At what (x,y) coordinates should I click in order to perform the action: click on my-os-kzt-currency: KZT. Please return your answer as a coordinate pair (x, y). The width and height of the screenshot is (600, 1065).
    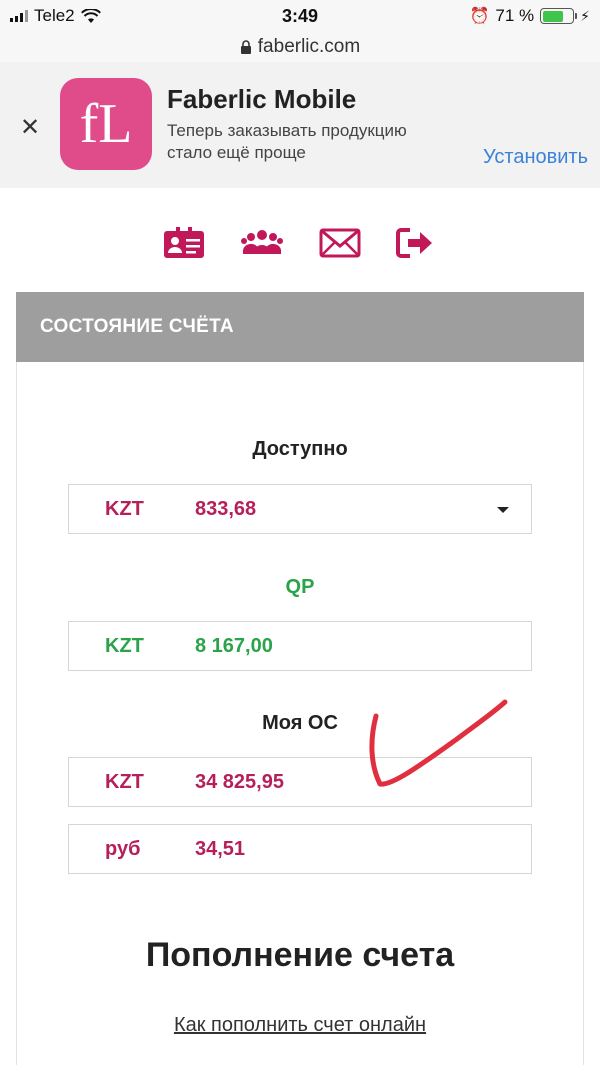
    Looking at the image, I should click on (124, 781).